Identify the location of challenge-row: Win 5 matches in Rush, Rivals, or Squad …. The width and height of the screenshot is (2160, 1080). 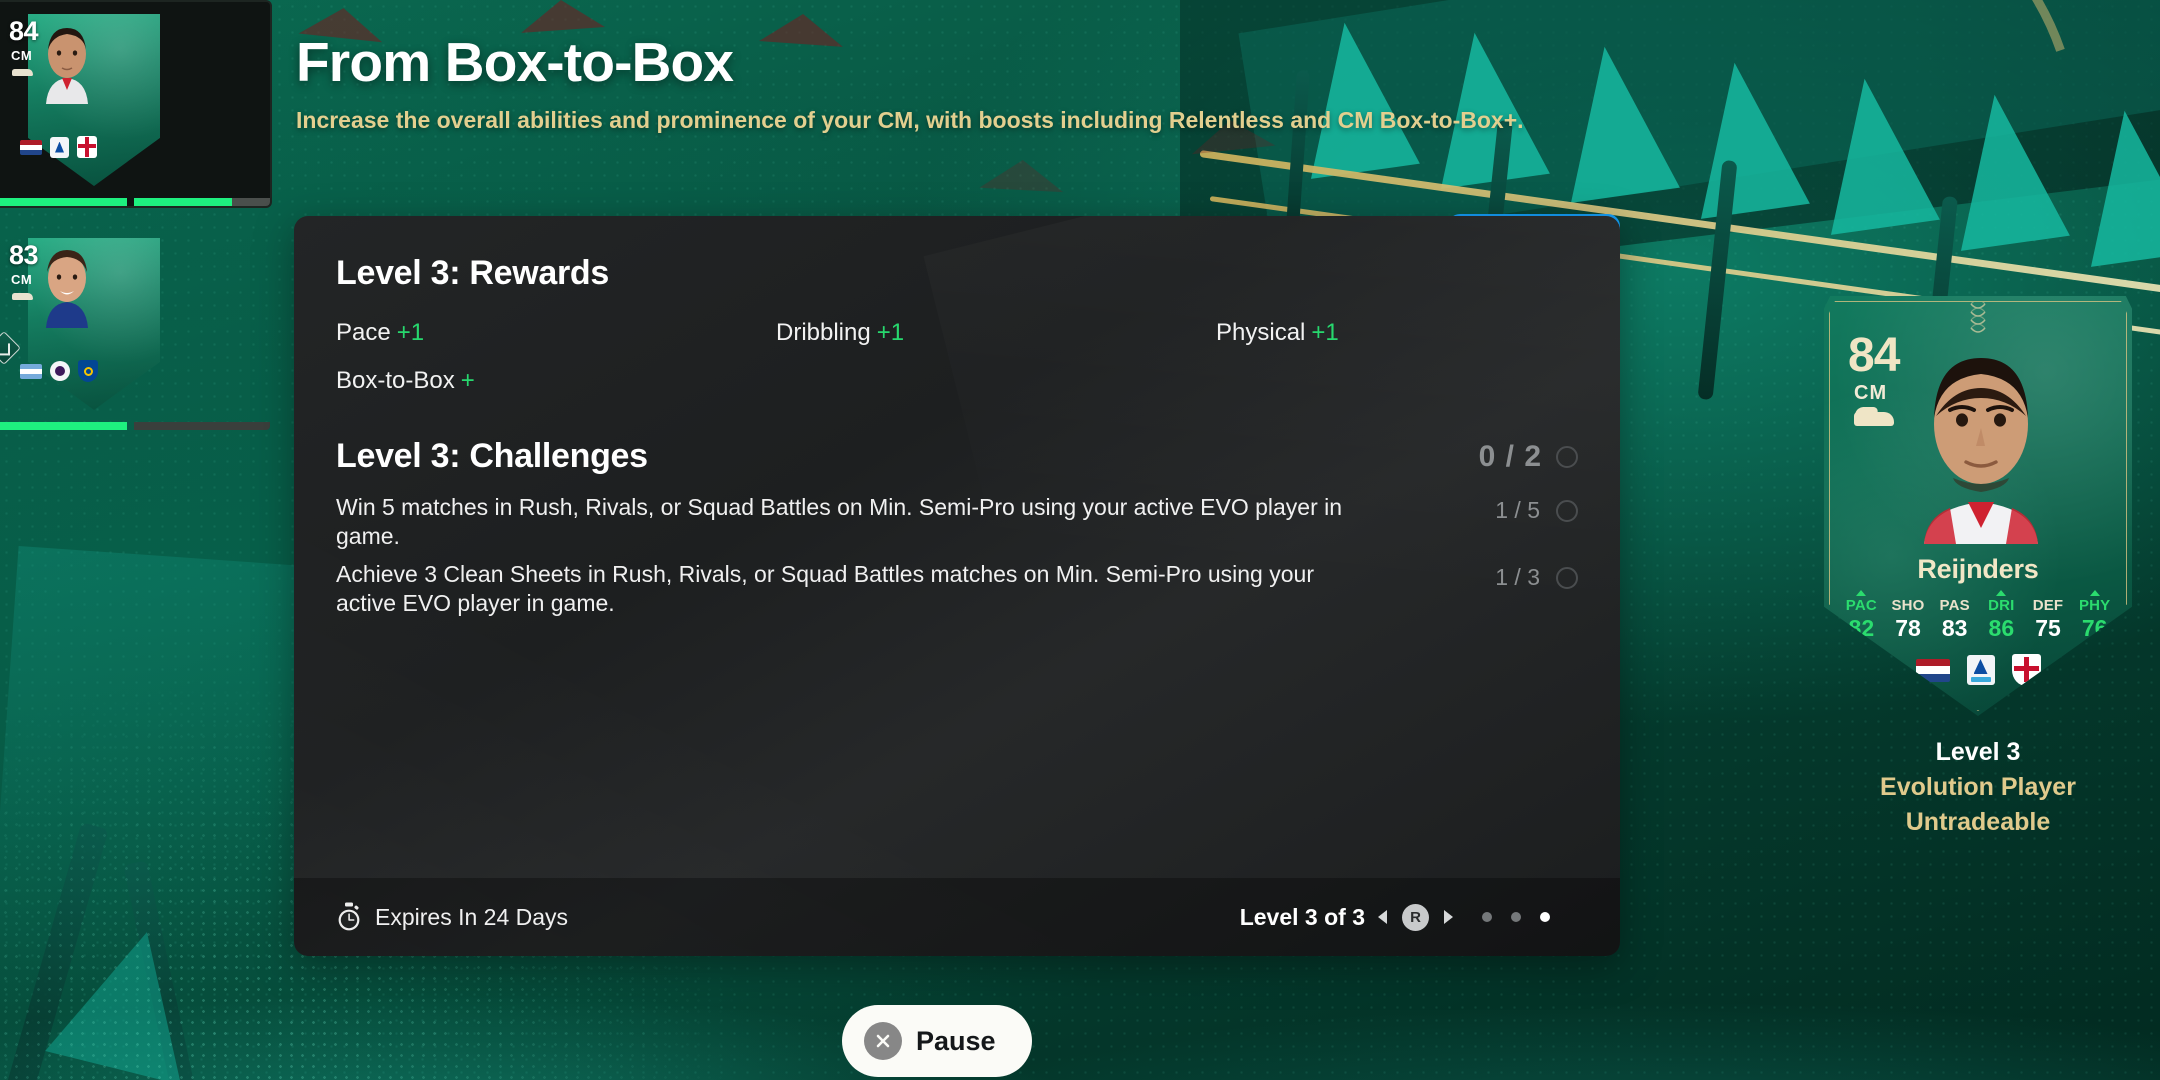
(957, 523).